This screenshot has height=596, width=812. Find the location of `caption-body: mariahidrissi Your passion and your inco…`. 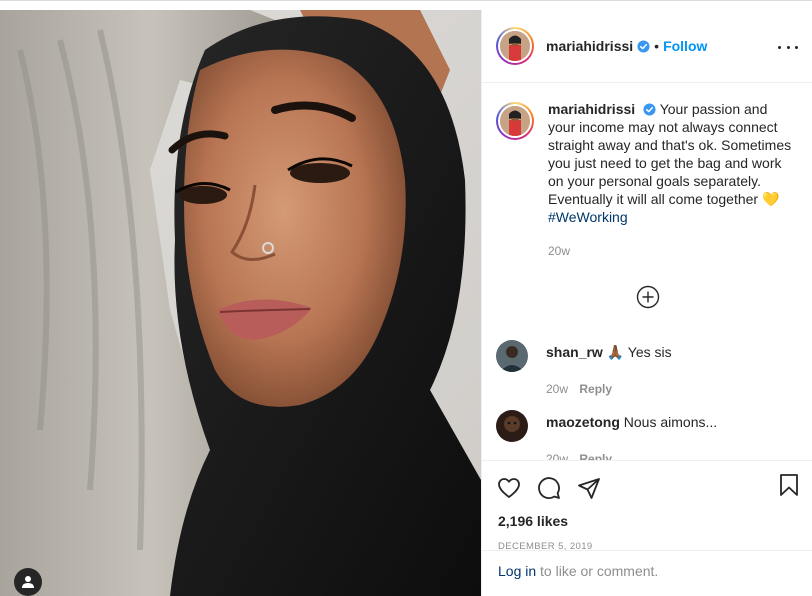

caption-body: mariahidrissi Your passion and your inco… is located at coordinates (672, 180).